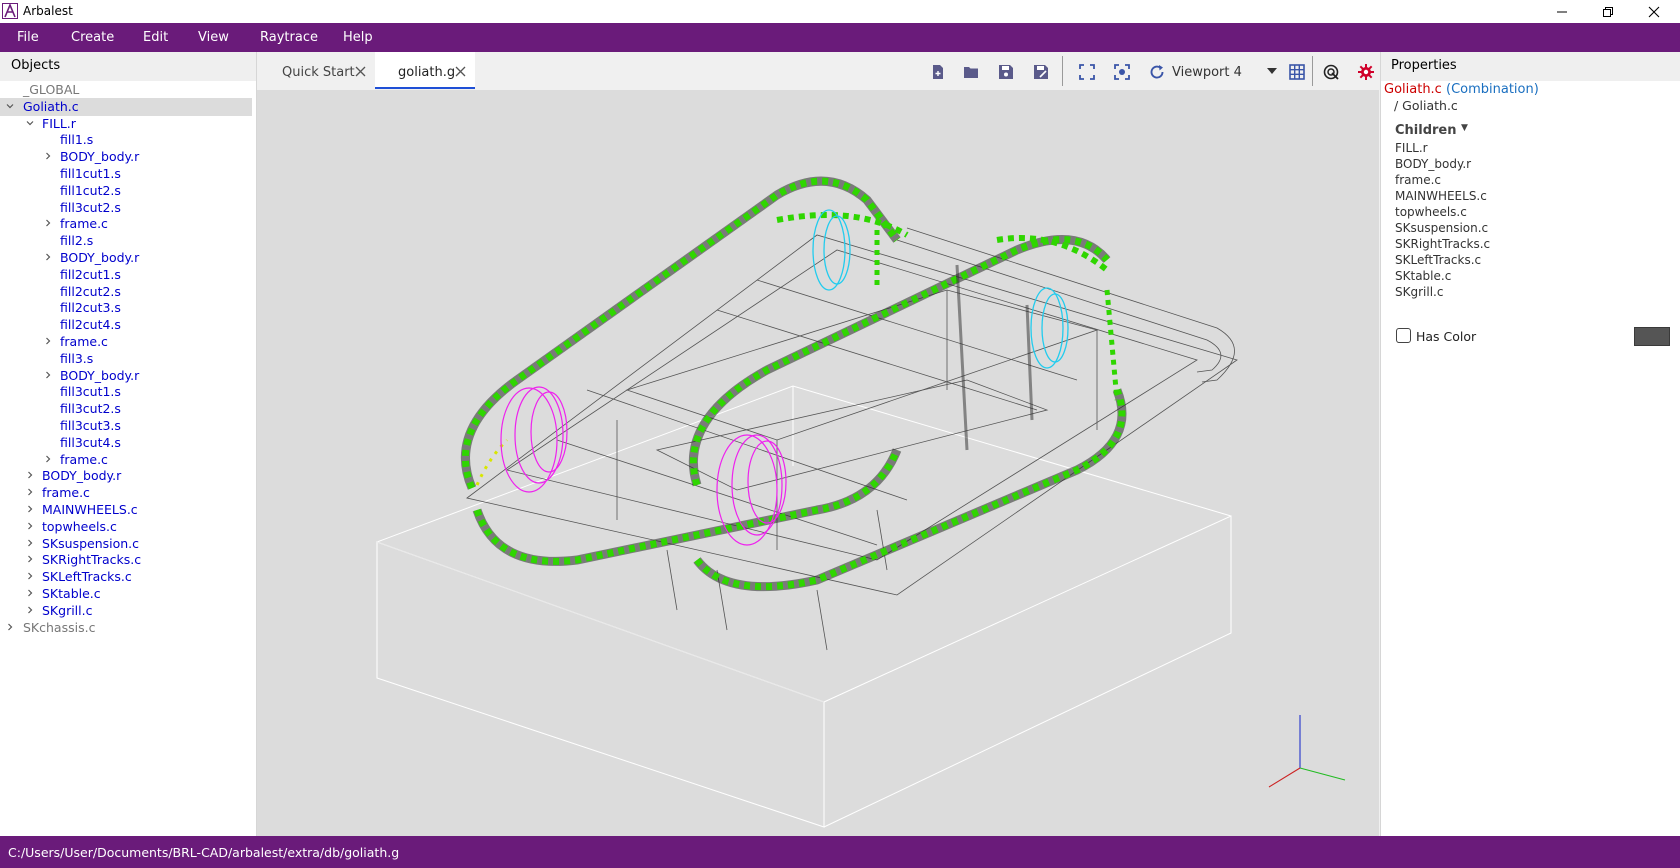  I want to click on children-section-toggle: Children, so click(1426, 130).